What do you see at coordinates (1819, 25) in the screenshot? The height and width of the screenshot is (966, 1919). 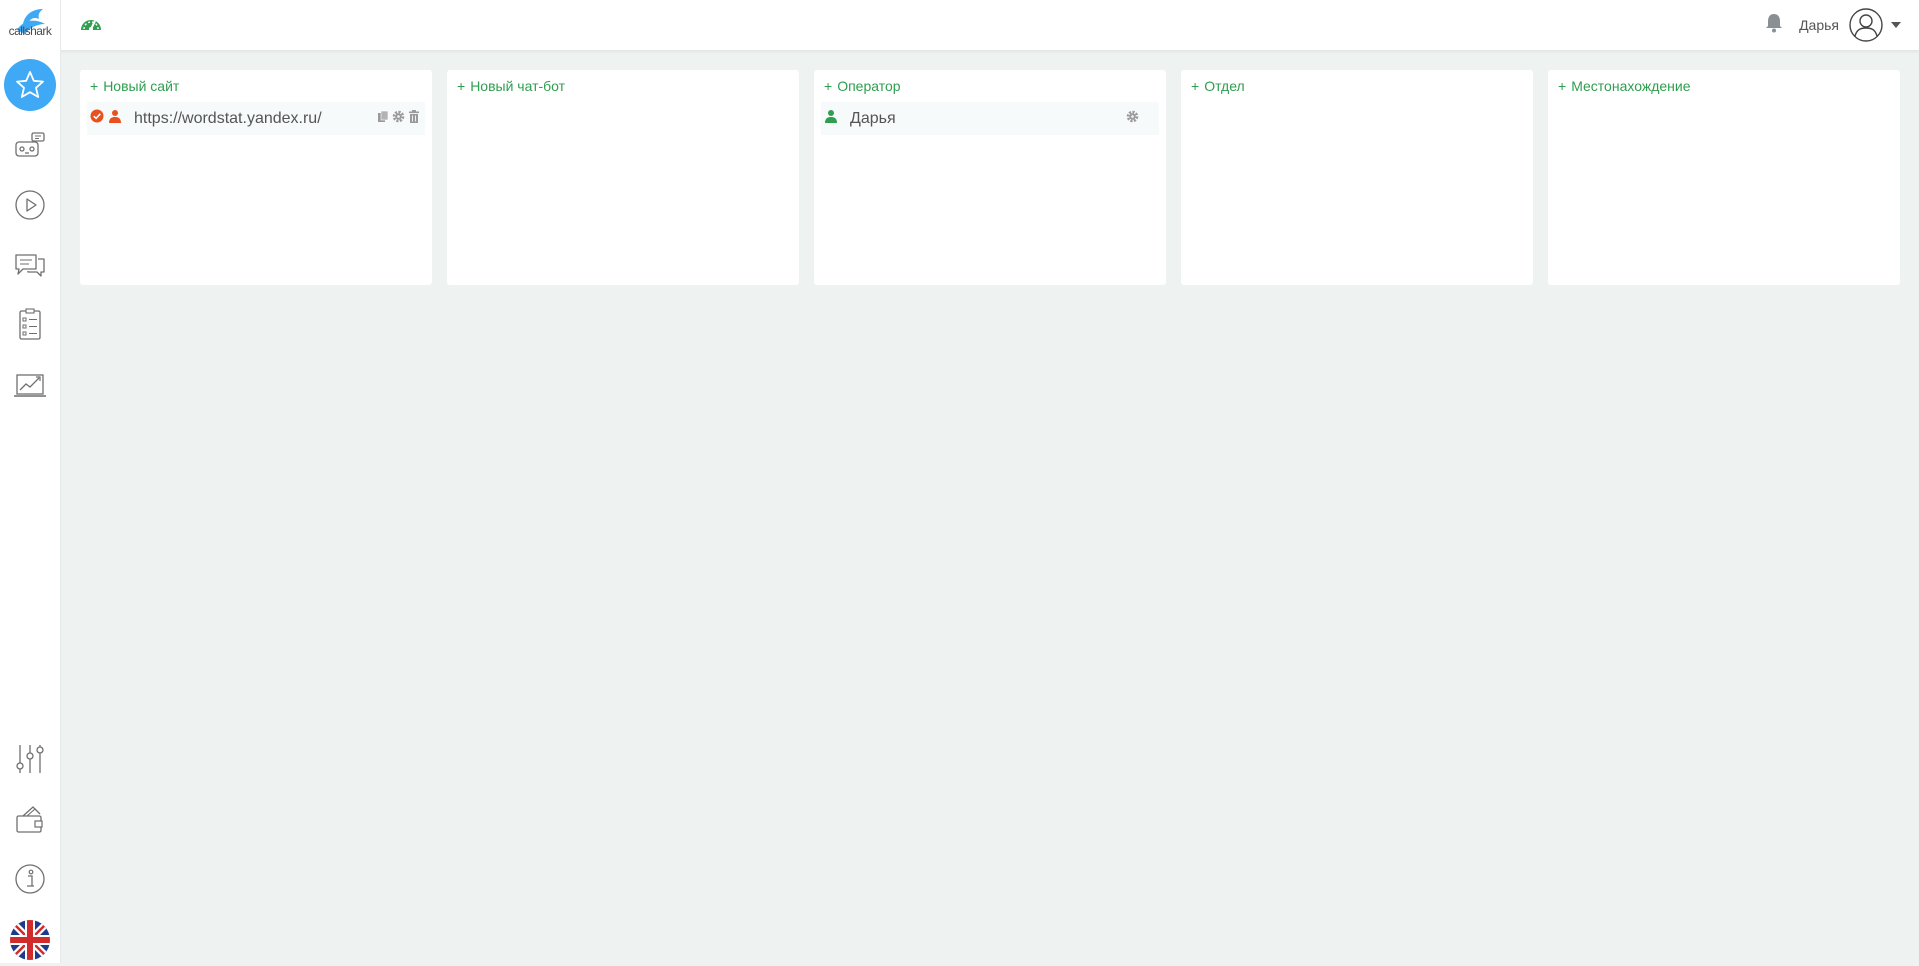 I see `user-name: Дарья` at bounding box center [1819, 25].